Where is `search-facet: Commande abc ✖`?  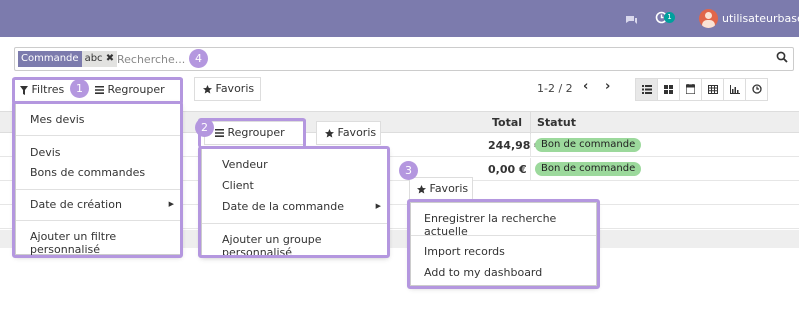 search-facet: Commande abc ✖ is located at coordinates (68, 59).